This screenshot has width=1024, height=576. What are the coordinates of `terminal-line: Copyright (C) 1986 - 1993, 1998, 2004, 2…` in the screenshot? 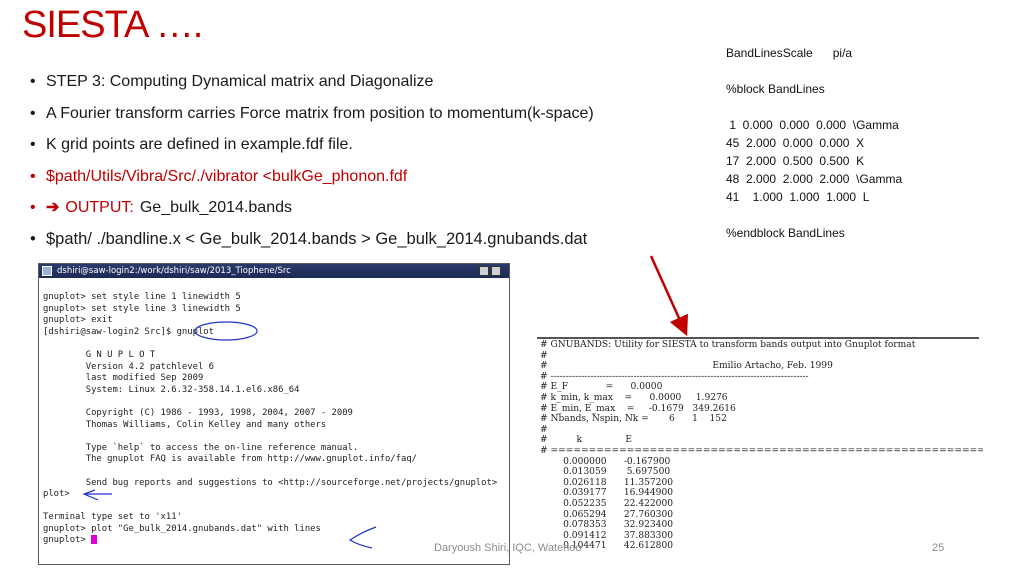 It's located at (276, 414).